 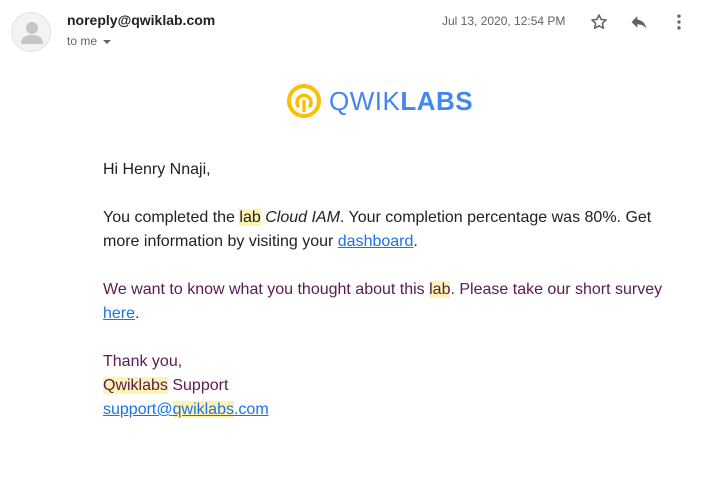 I want to click on star-button, so click(x=599, y=22).